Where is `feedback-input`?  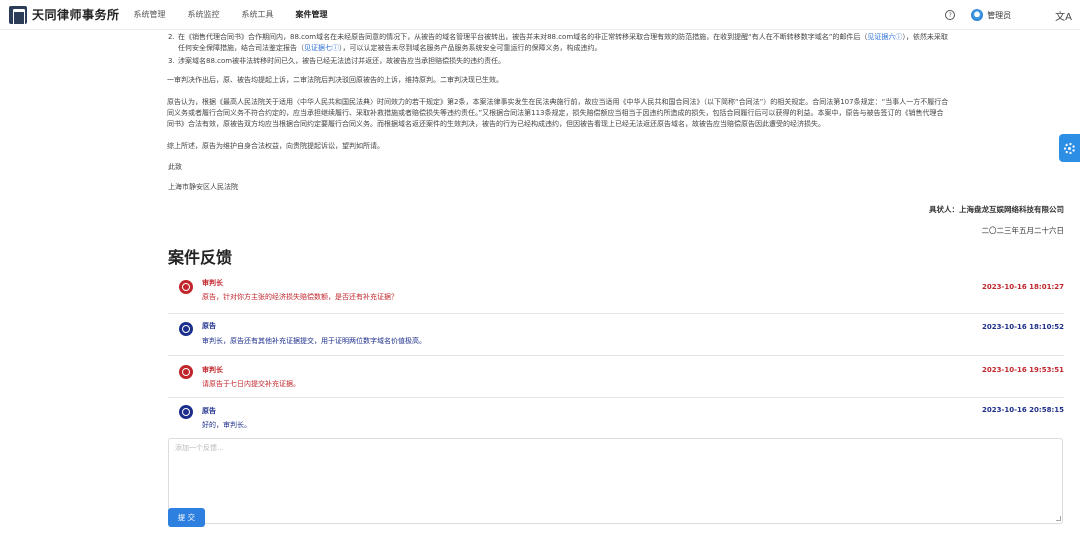
feedback-input is located at coordinates (615, 481).